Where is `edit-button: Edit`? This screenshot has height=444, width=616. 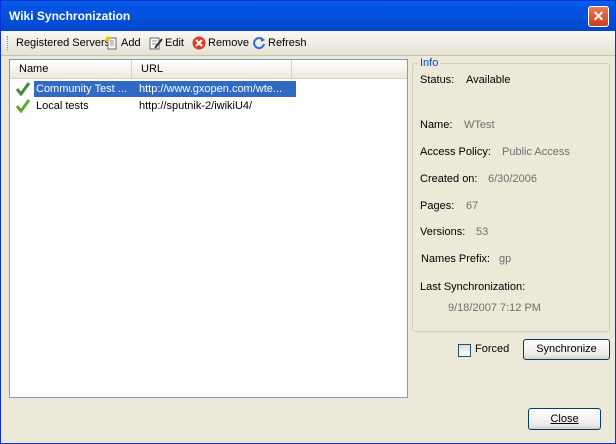 edit-button: Edit is located at coordinates (166, 44).